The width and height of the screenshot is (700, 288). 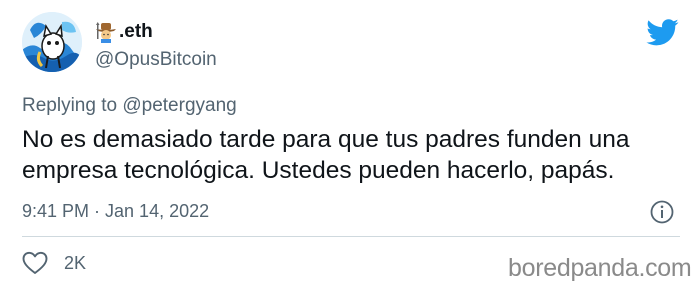 What do you see at coordinates (662, 212) in the screenshot?
I see `info-icon` at bounding box center [662, 212].